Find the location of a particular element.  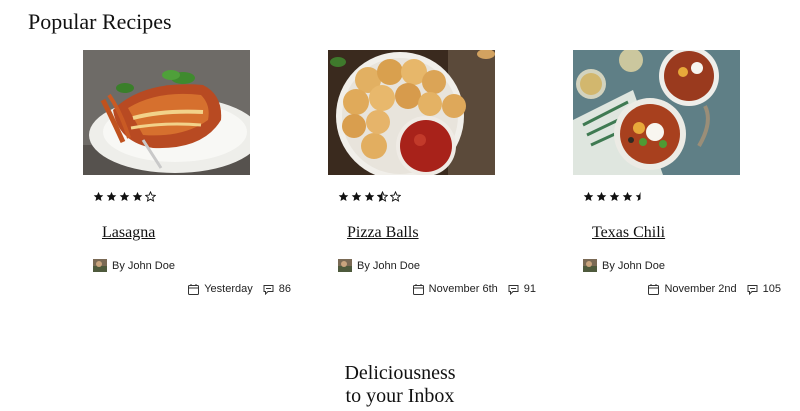

recipe-meta: November 2nd 105 is located at coordinates (714, 289).